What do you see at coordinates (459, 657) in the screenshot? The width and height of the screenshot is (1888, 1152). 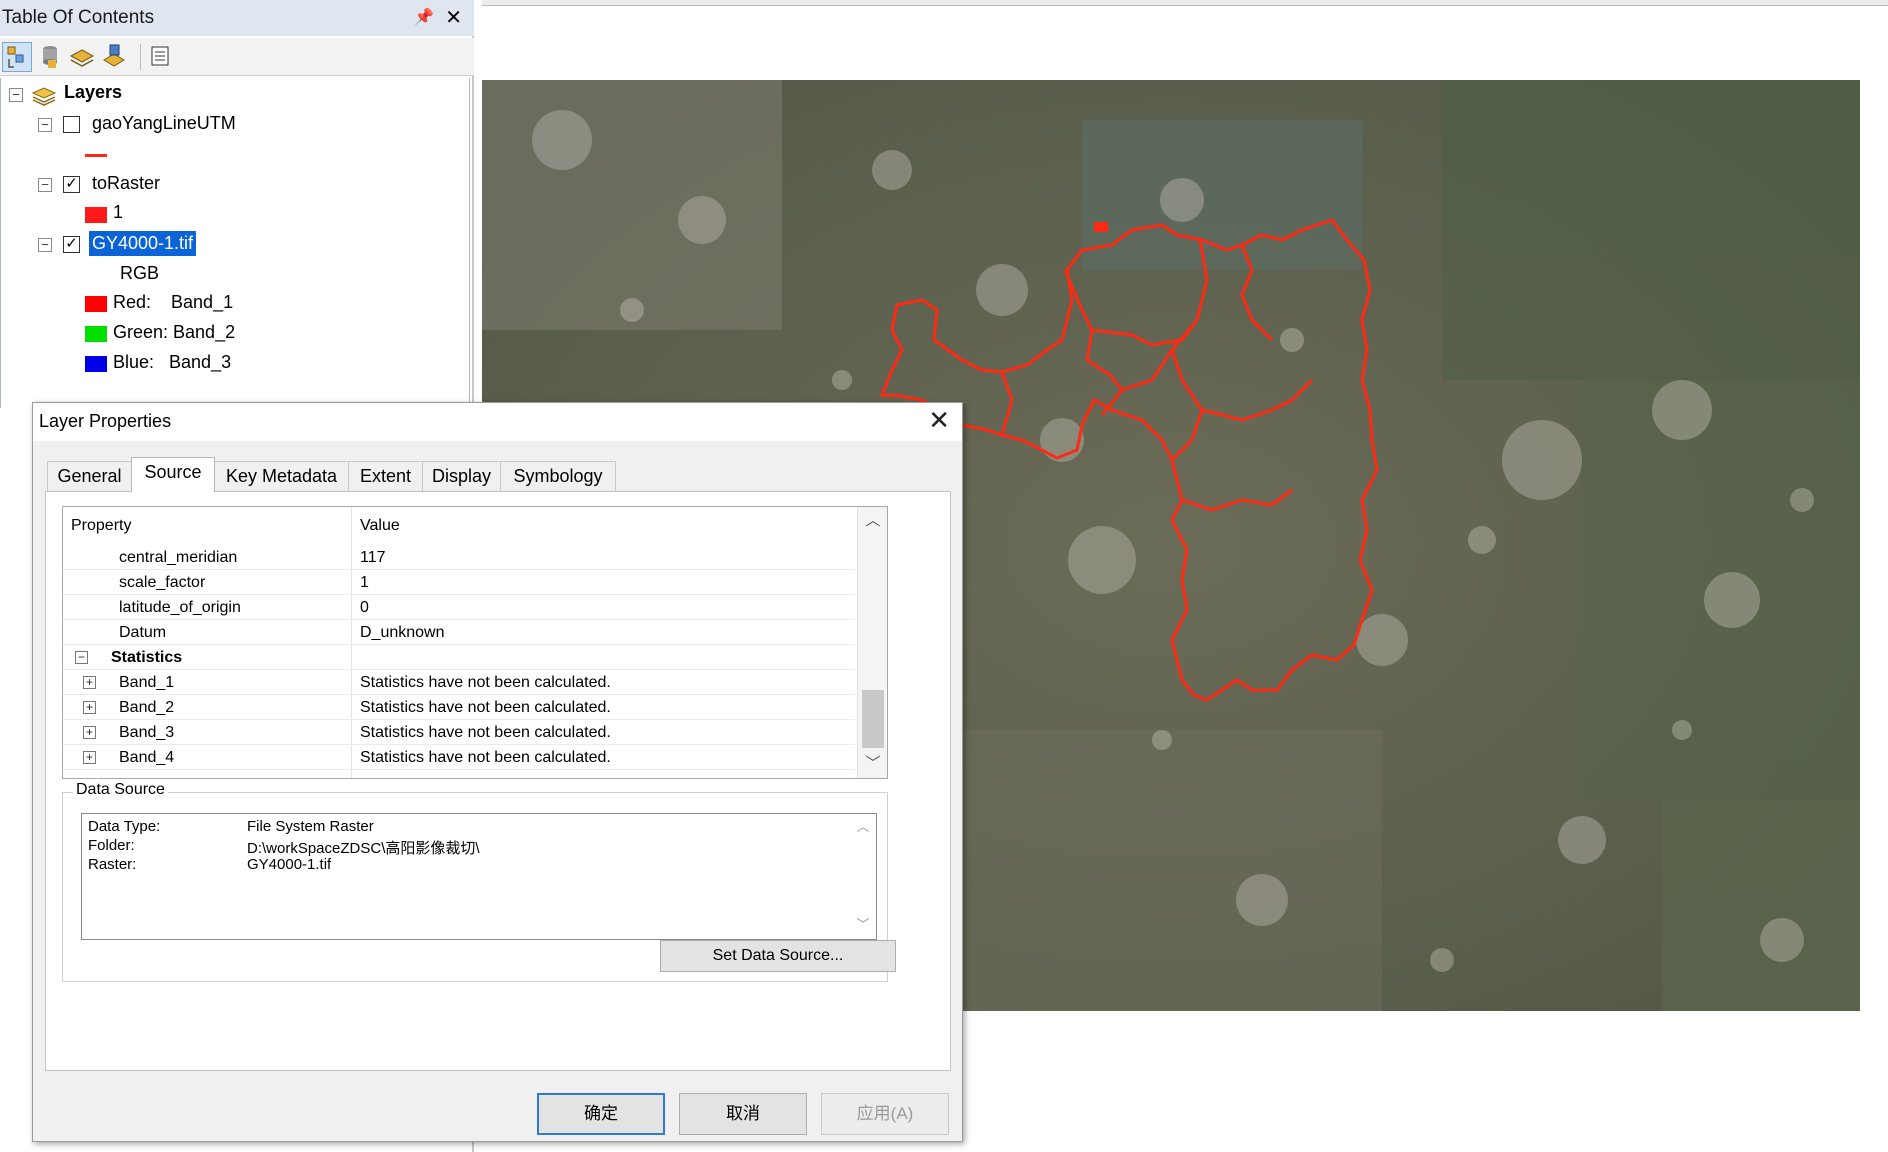 I see `statistics-section-row: − Statistics` at bounding box center [459, 657].